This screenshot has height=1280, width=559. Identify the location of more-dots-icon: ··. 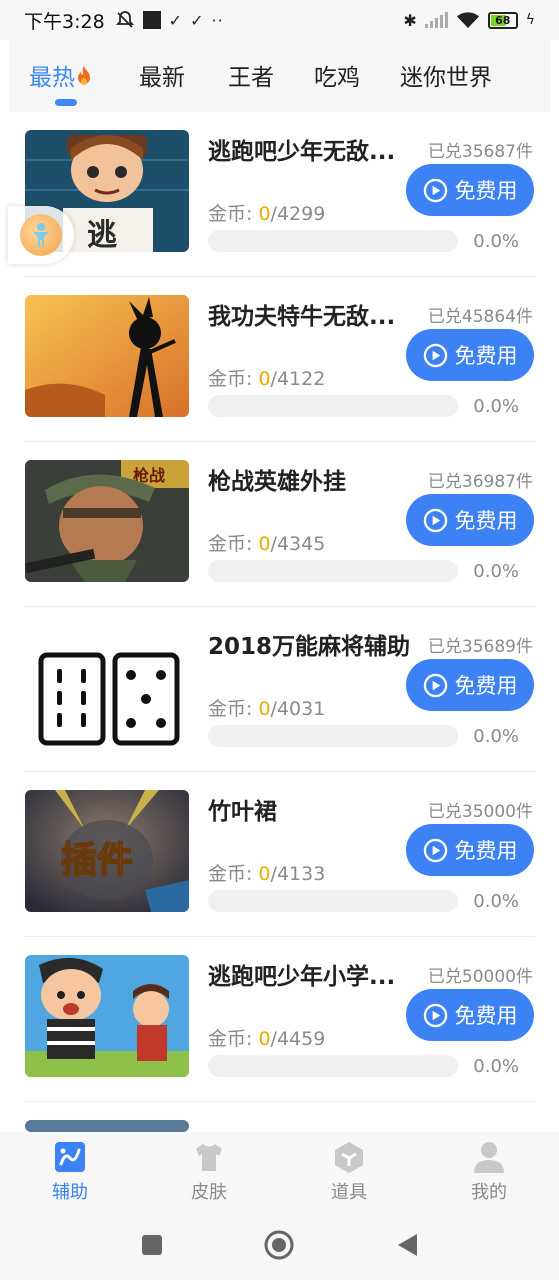
(217, 20).